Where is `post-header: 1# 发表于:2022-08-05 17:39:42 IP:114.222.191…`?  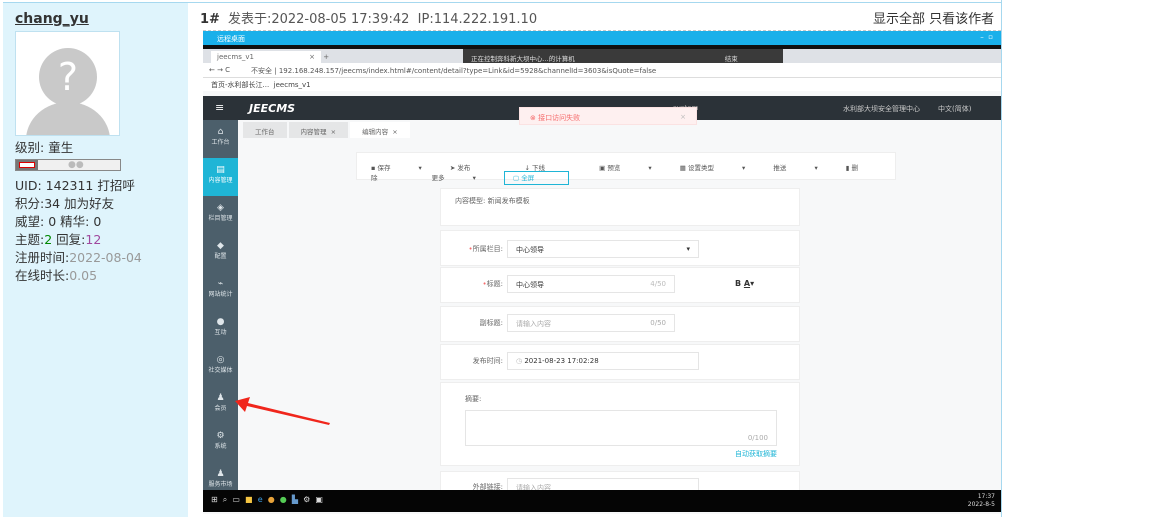
post-header: 1# 发表于:2022-08-05 17:39:42 IP:114.222.191… is located at coordinates (368, 17).